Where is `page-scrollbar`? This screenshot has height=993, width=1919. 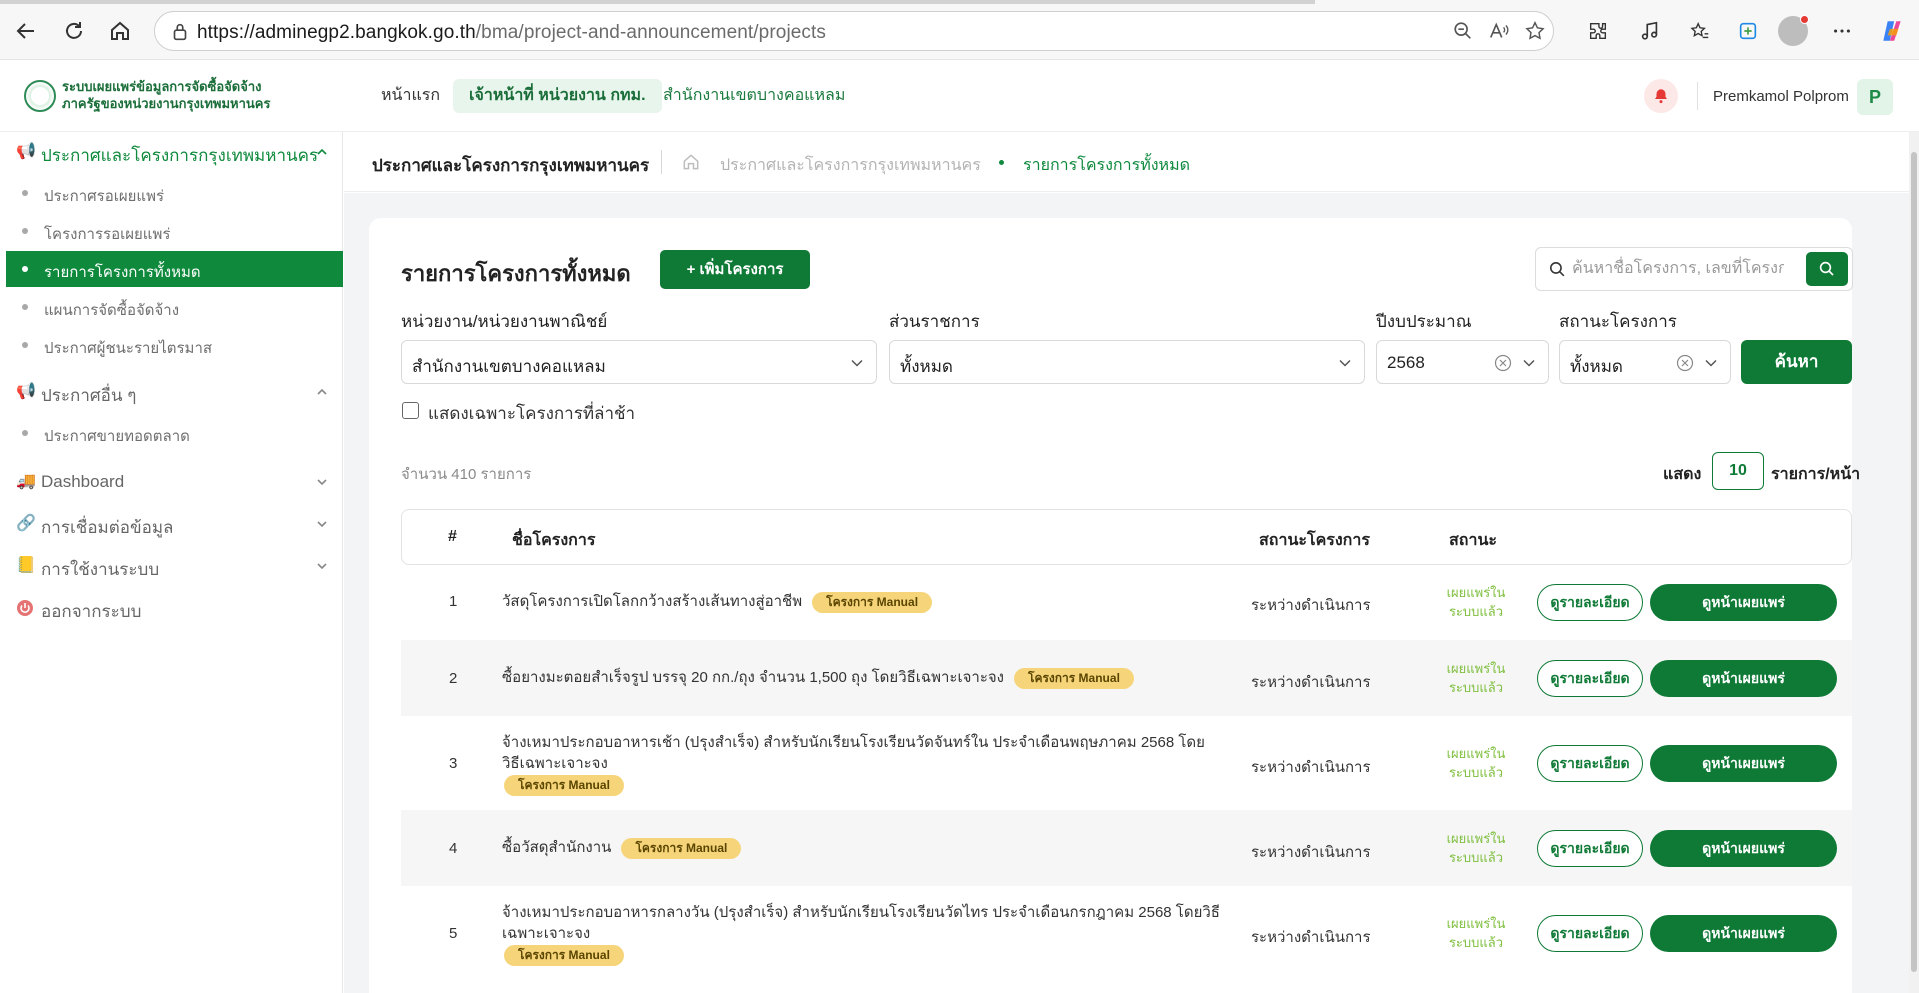 page-scrollbar is located at coordinates (1914, 562).